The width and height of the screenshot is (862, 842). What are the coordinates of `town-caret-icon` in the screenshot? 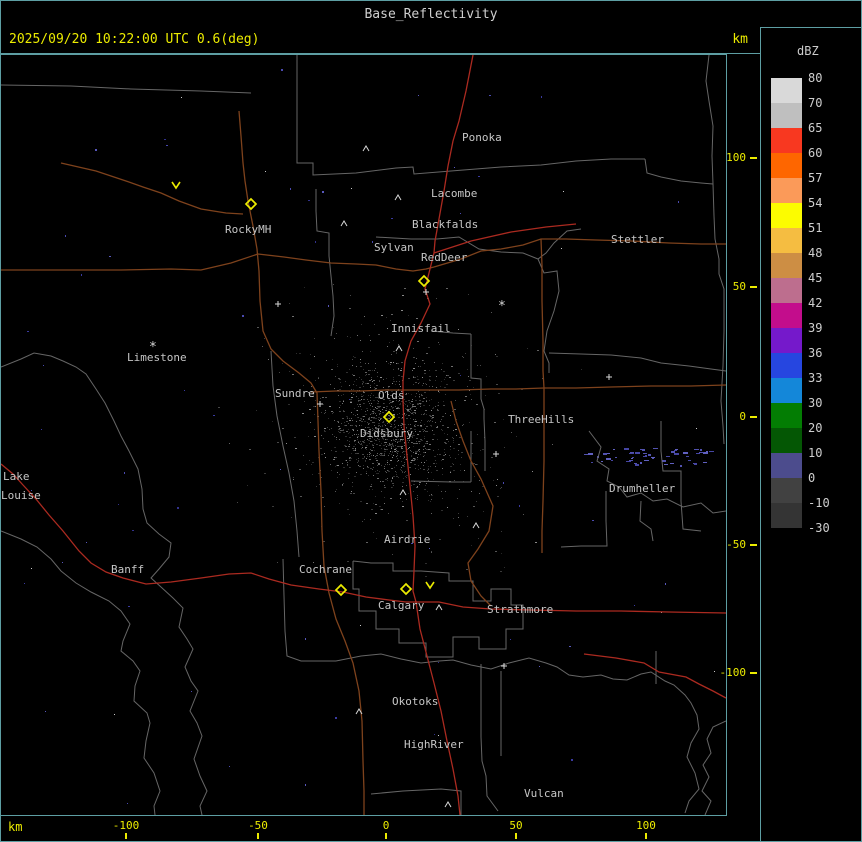 It's located at (399, 348).